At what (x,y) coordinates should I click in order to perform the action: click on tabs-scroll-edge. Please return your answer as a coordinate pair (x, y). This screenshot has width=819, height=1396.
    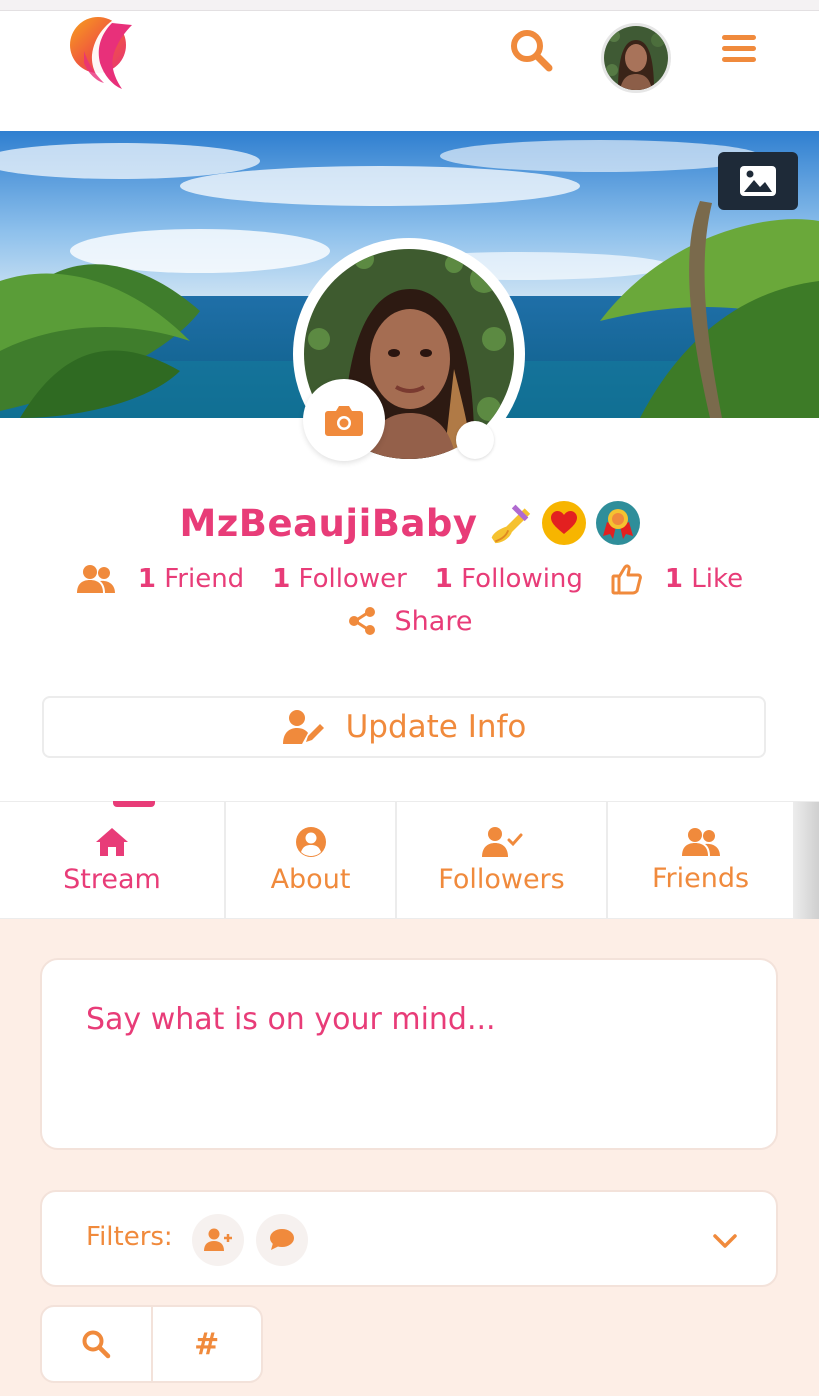
    Looking at the image, I should click on (806, 860).